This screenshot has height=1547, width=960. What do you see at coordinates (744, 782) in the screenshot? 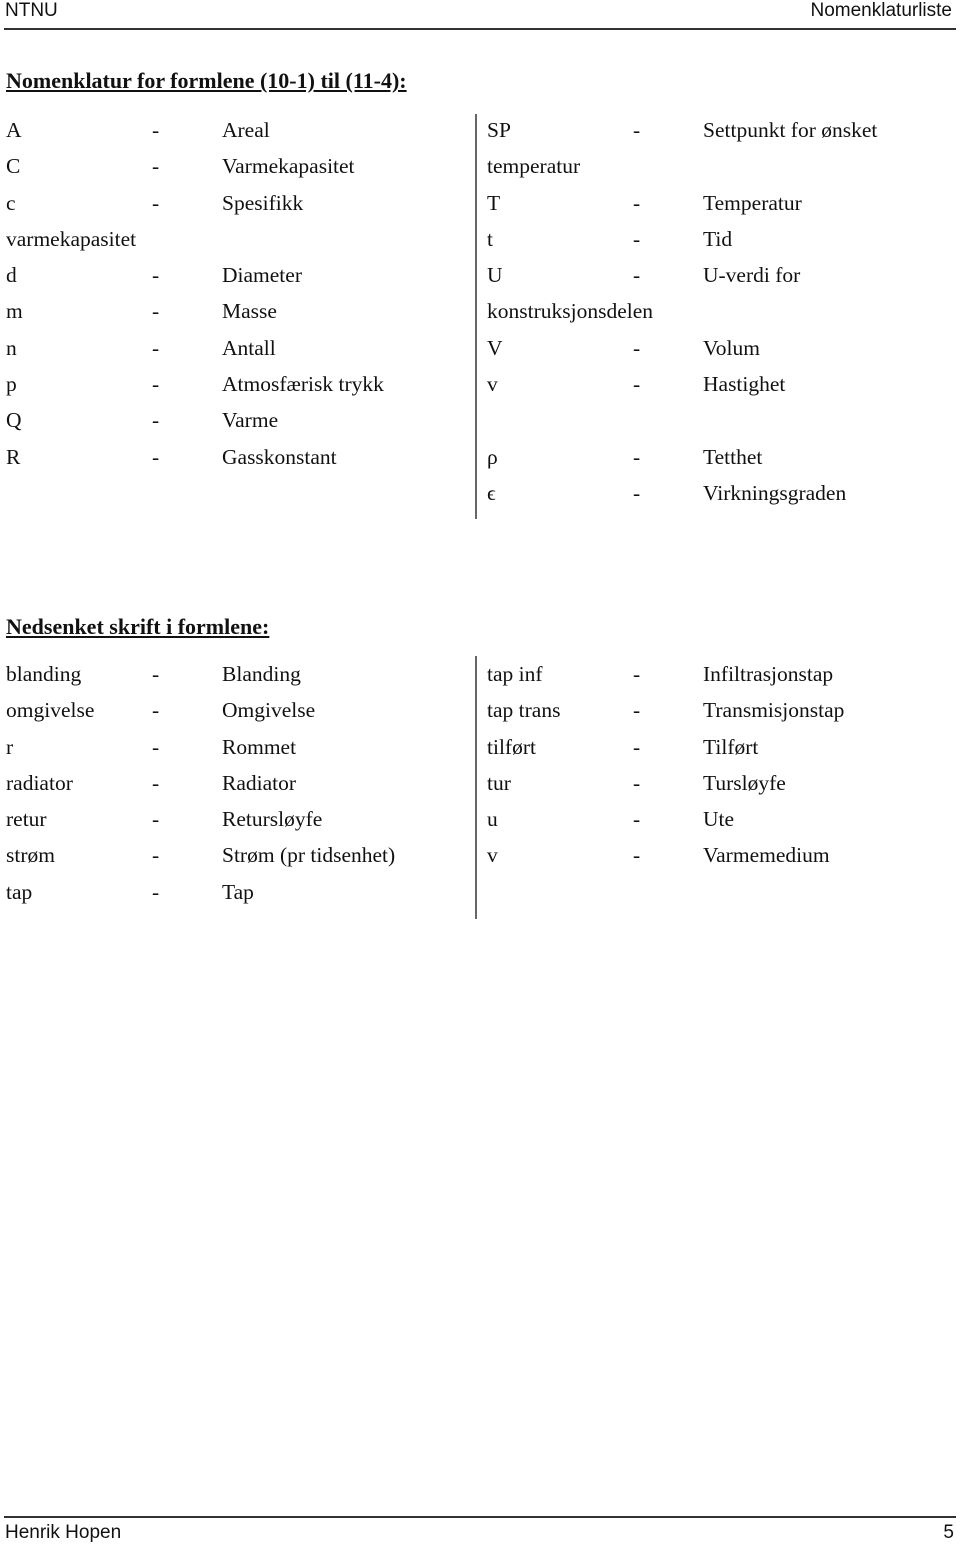
I see `row-description: Tursløyfe` at bounding box center [744, 782].